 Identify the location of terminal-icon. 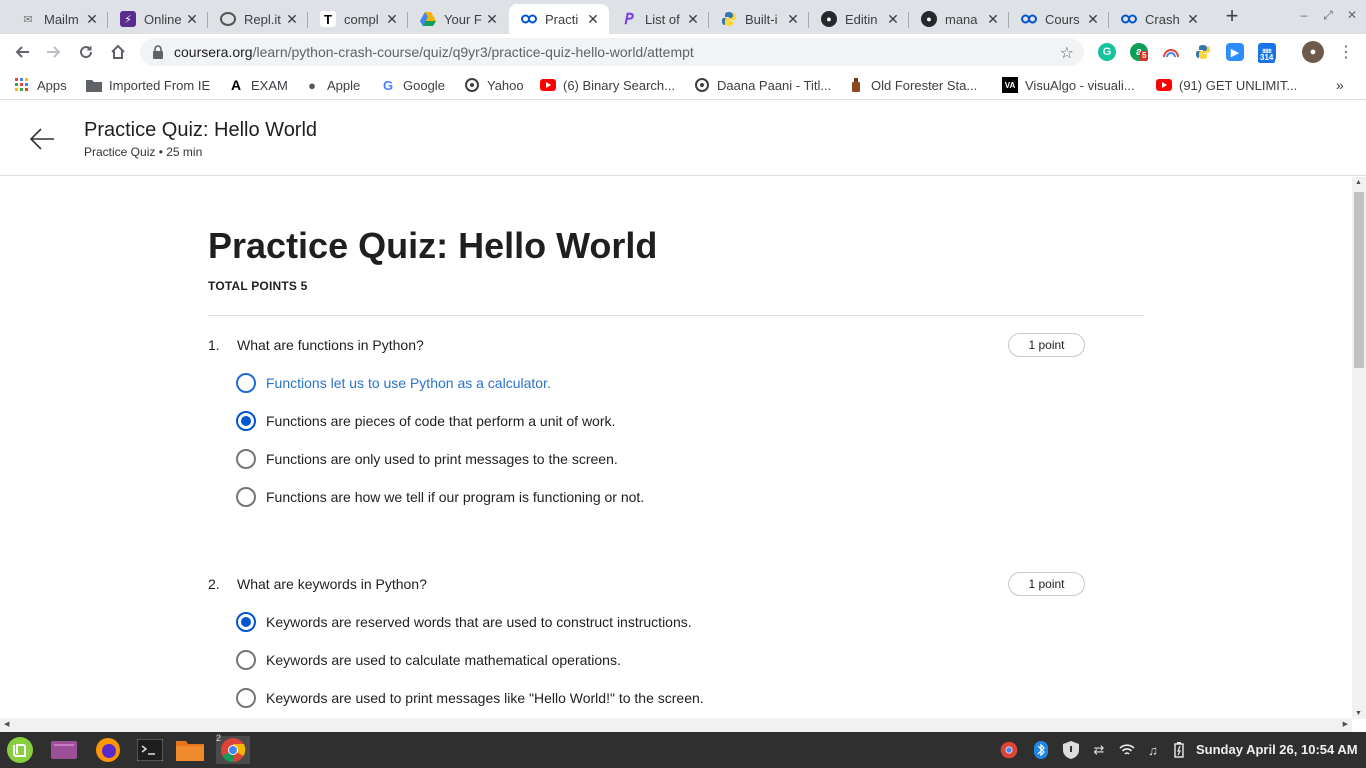
(150, 750).